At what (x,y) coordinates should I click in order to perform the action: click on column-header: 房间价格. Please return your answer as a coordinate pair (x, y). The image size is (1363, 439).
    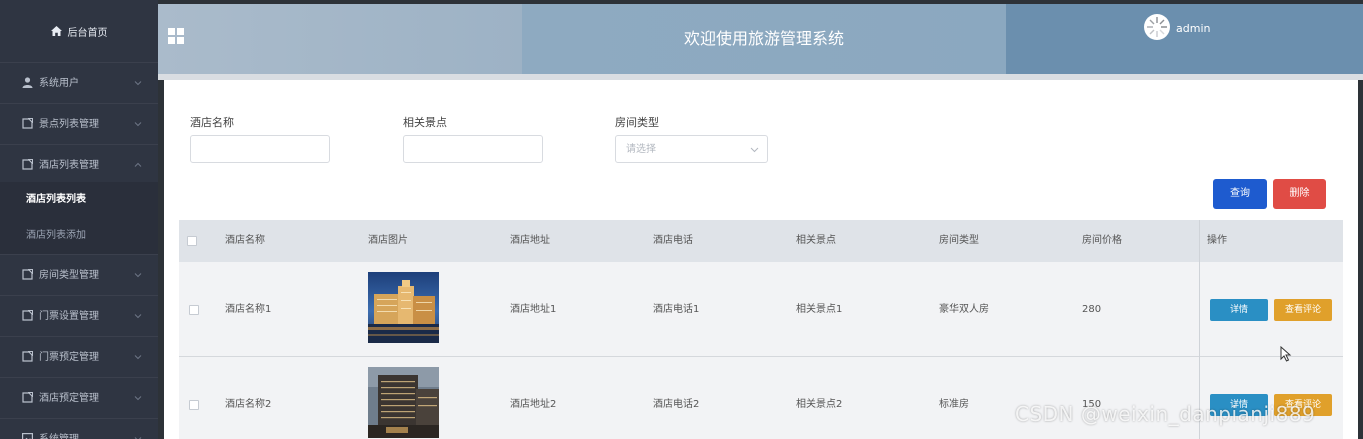
    Looking at the image, I should click on (1102, 240).